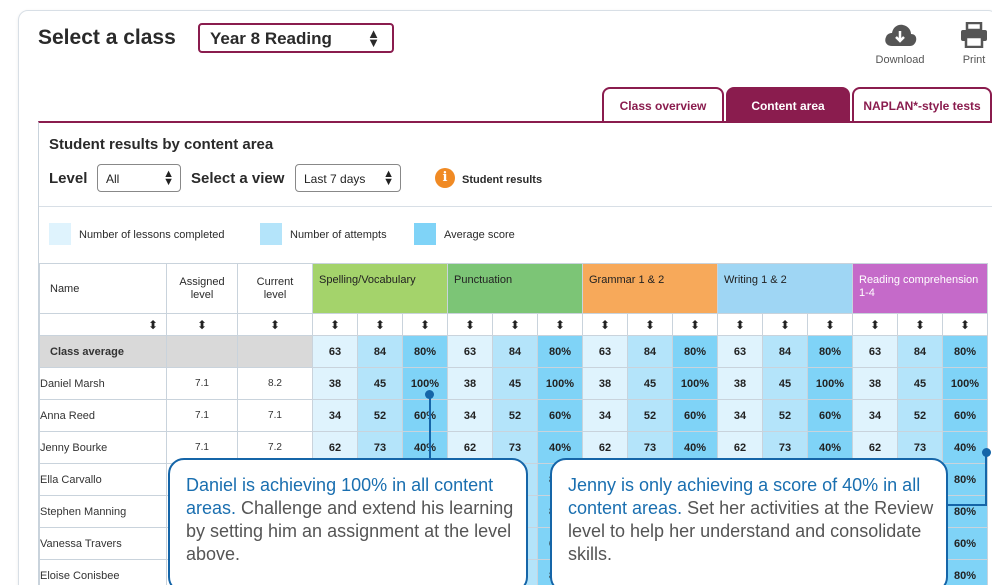 This screenshot has width=992, height=585. Describe the element at coordinates (68, 178) in the screenshot. I see `level-label: Level` at that location.